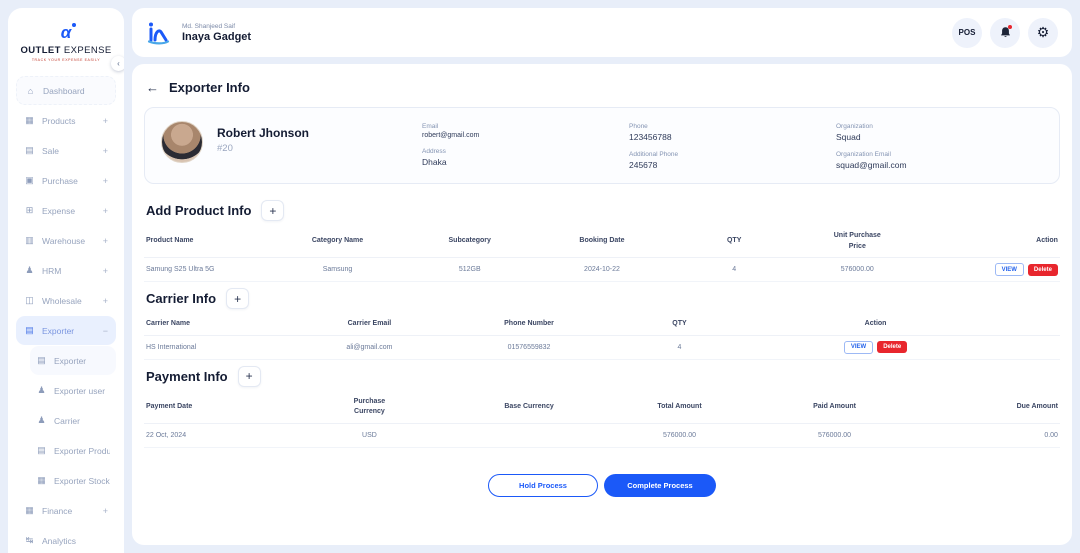 The height and width of the screenshot is (553, 1080). I want to click on sidebar-item-label: HRM, so click(52, 270).